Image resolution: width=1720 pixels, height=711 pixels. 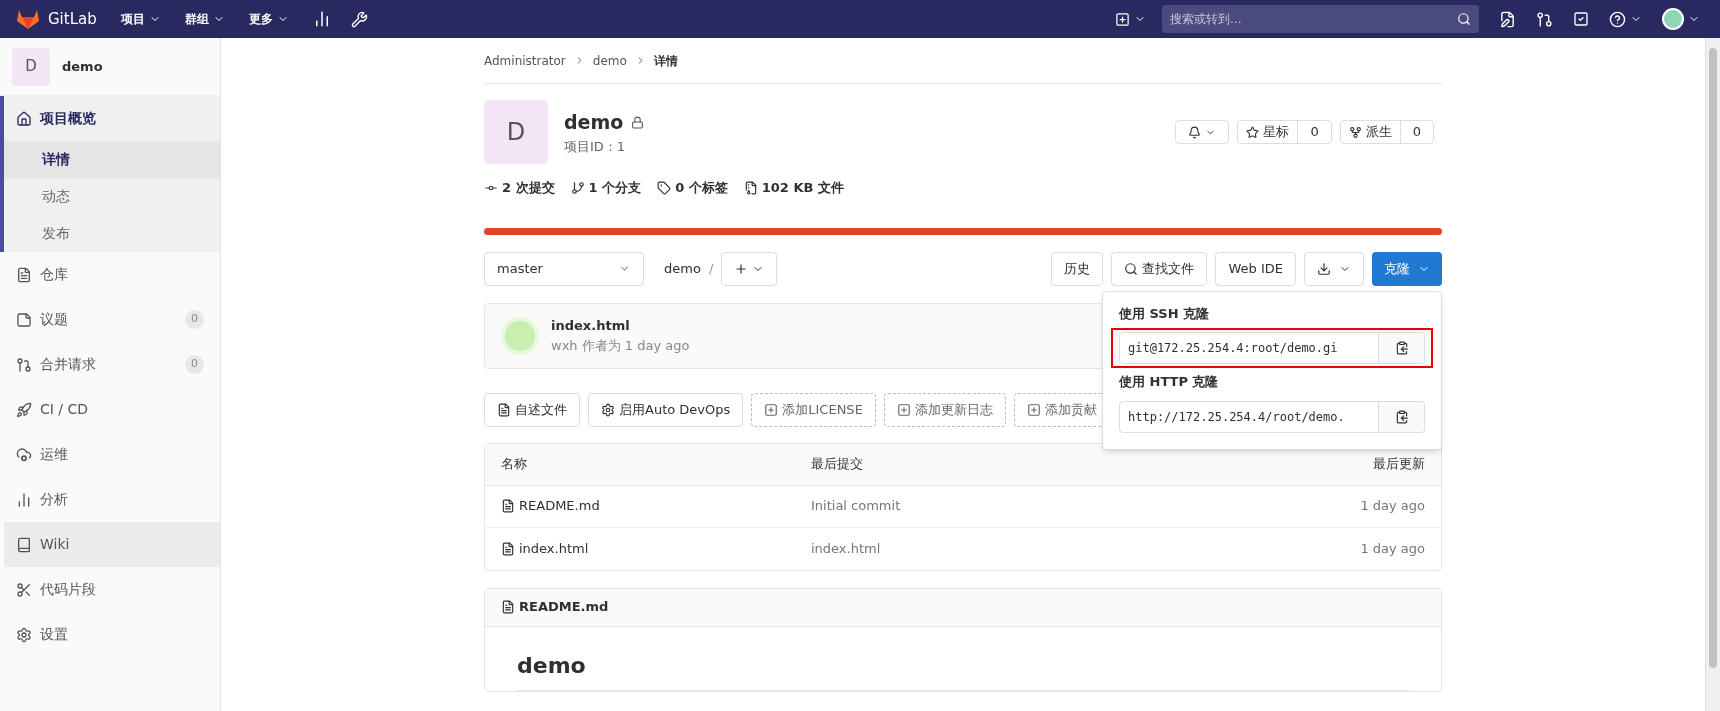 What do you see at coordinates (1392, 548) in the screenshot?
I see `updated-time: 1 day ago` at bounding box center [1392, 548].